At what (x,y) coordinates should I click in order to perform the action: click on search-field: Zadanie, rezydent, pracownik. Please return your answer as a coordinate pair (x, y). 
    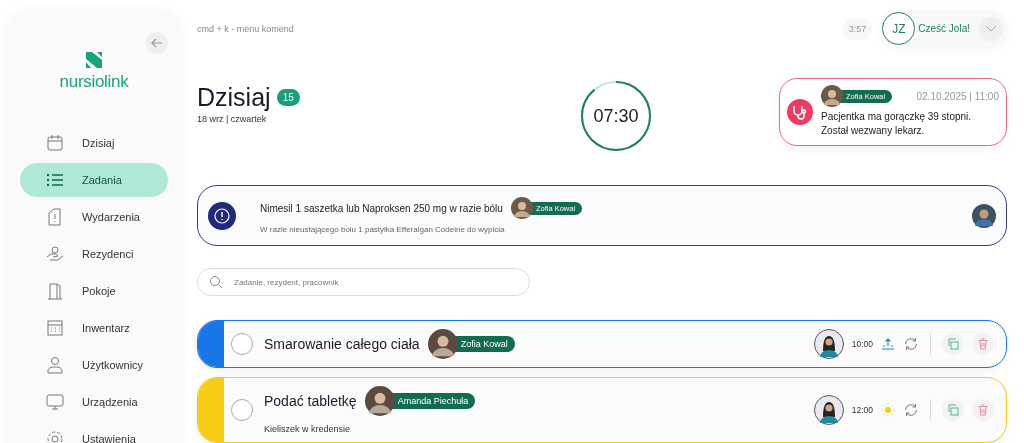
    Looking at the image, I should click on (363, 282).